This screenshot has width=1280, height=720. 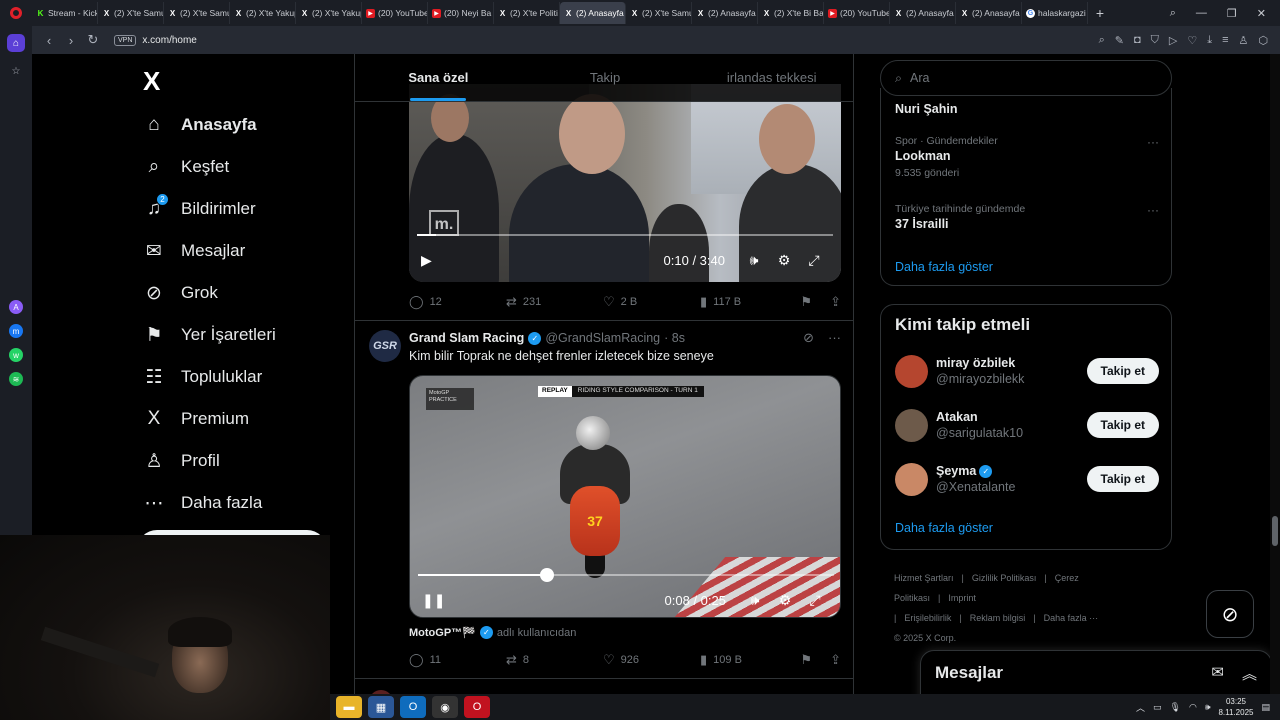 What do you see at coordinates (602, 338) in the screenshot?
I see `author-handle: @GrandSlamRacing` at bounding box center [602, 338].